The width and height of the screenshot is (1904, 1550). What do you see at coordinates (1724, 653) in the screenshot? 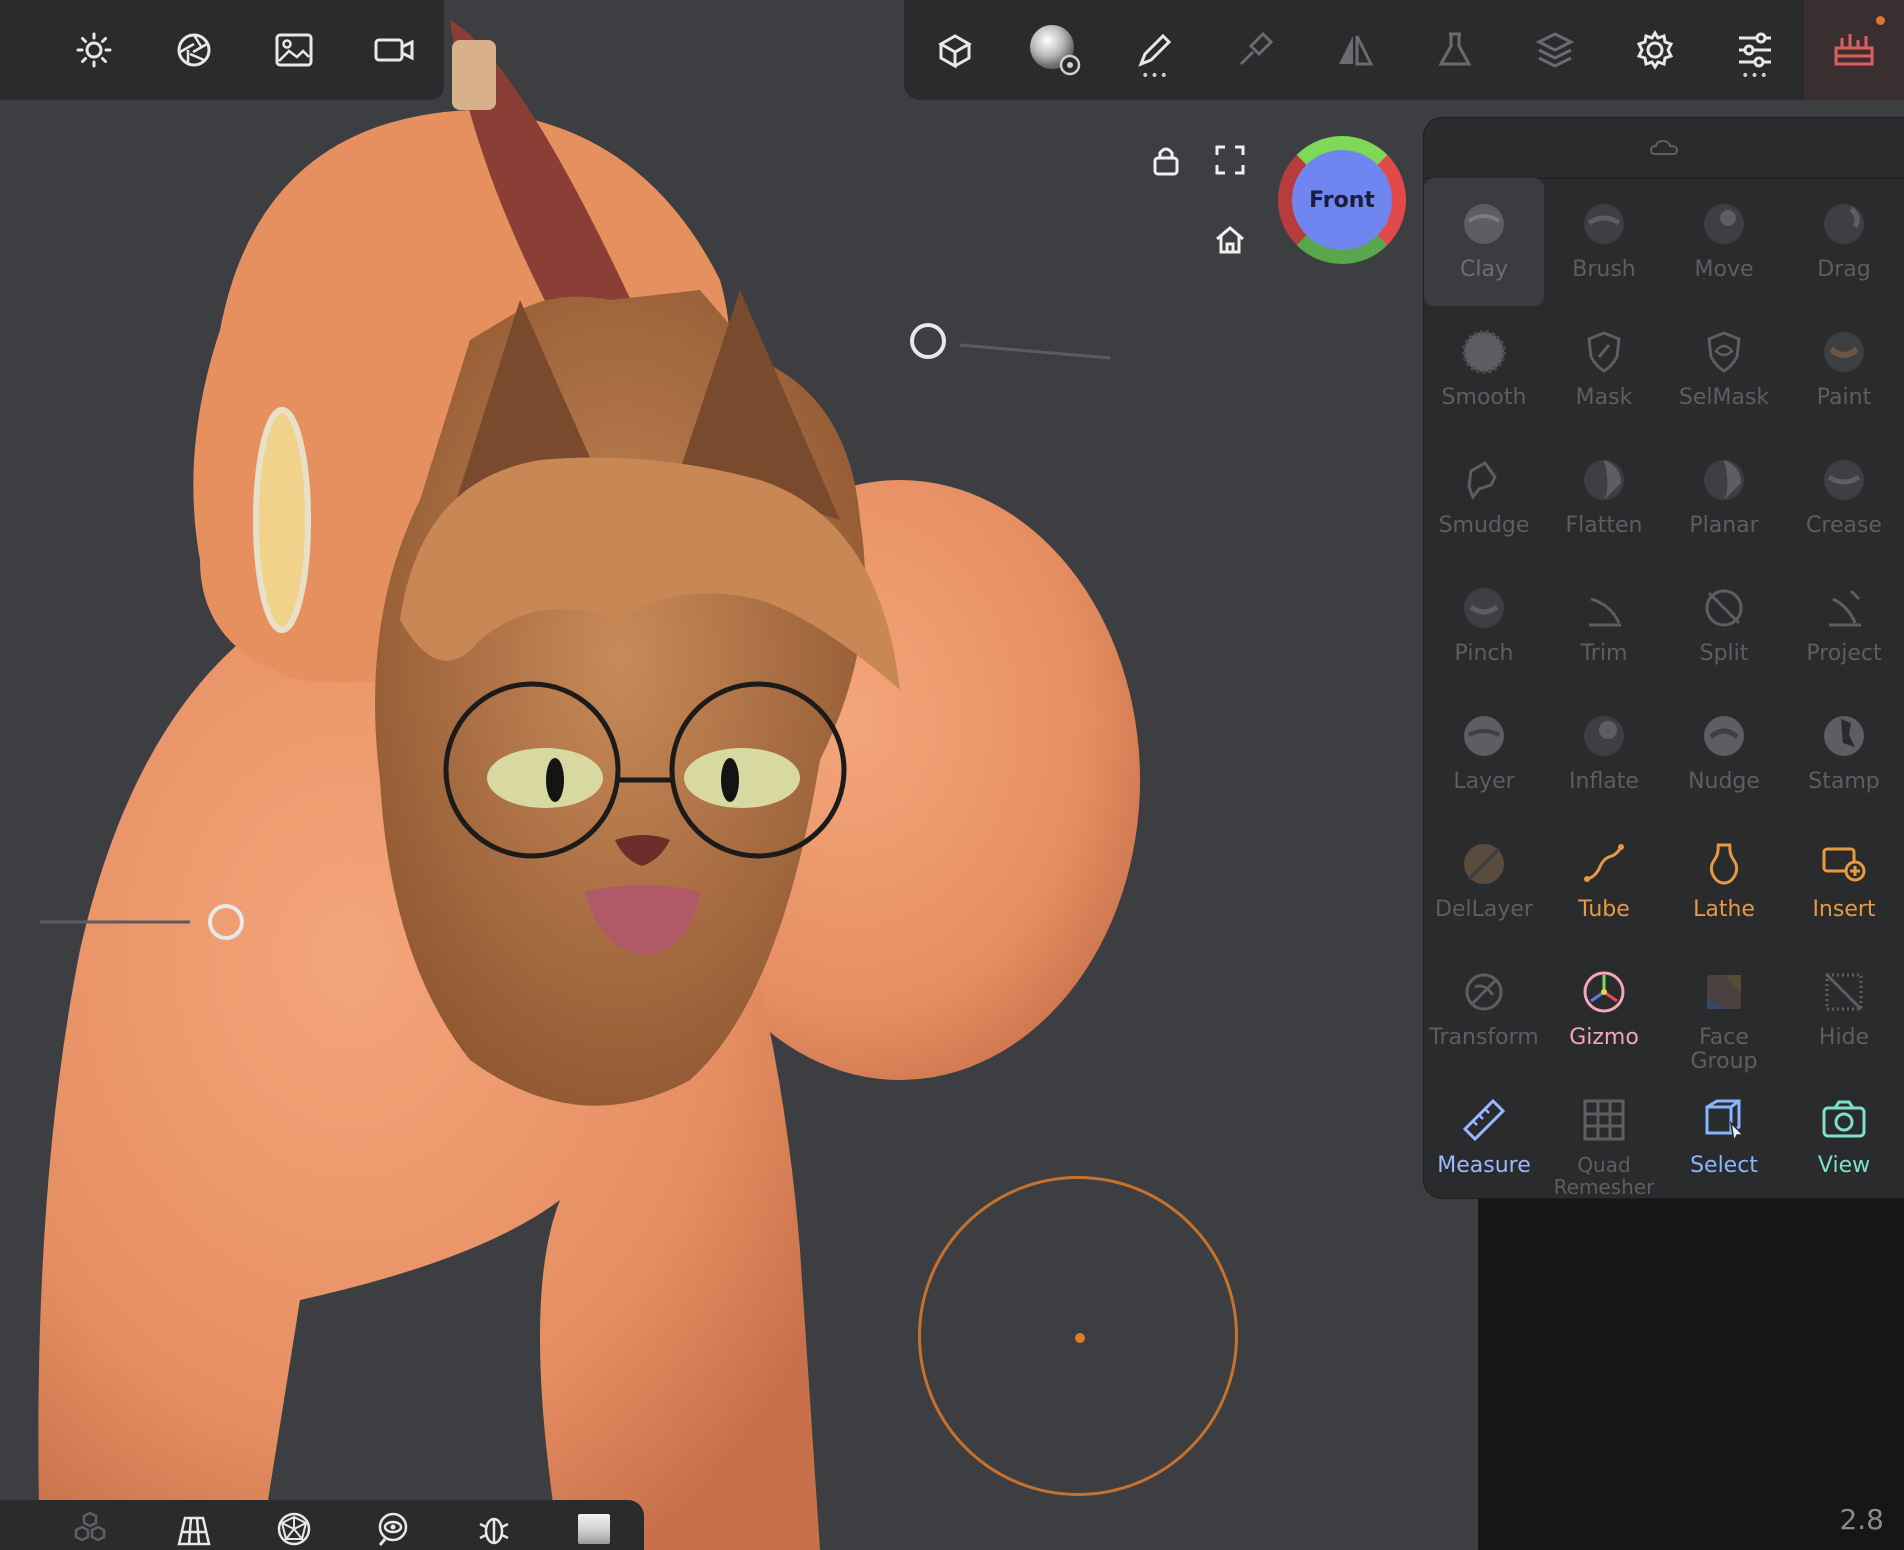
I see `tool-label: Split` at bounding box center [1724, 653].